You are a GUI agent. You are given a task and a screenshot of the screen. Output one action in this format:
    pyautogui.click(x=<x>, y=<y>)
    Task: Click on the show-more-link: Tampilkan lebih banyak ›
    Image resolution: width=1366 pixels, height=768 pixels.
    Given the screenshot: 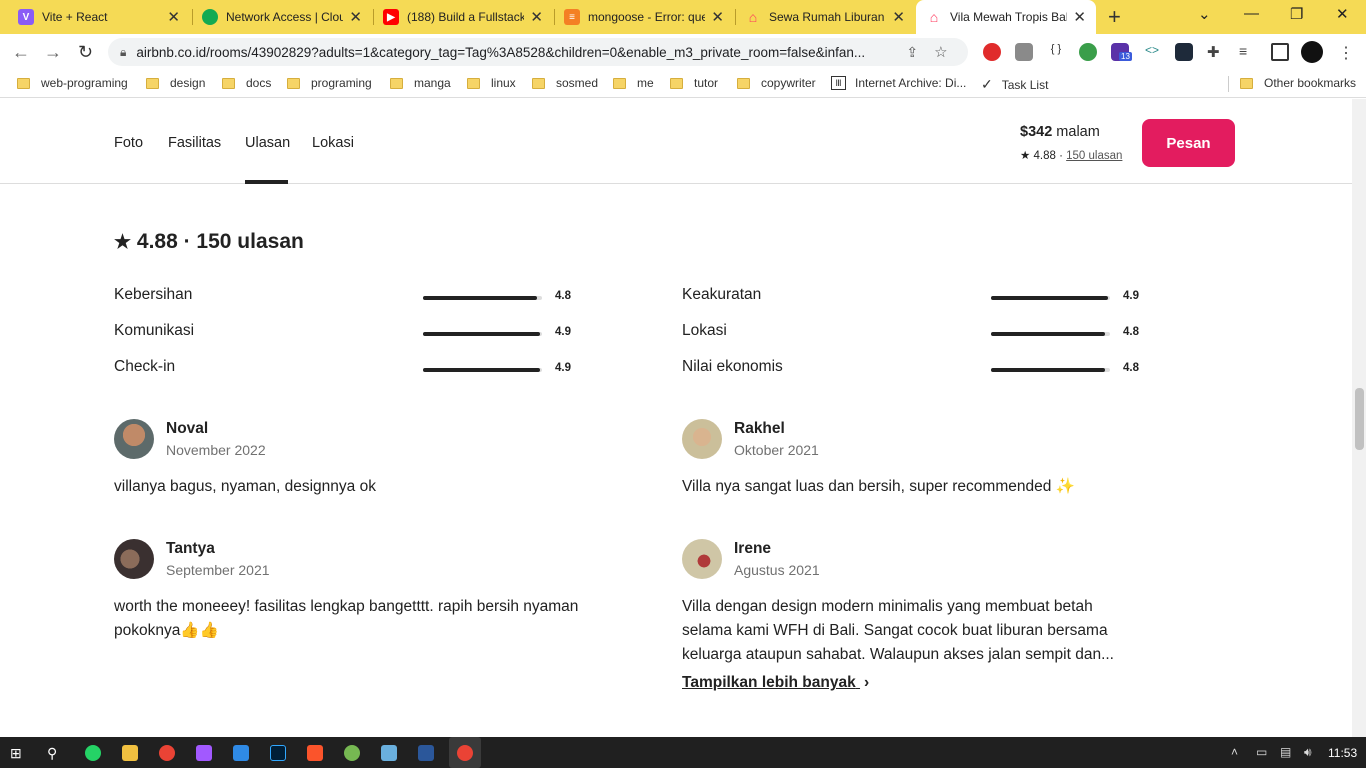 What is the action you would take?
    pyautogui.click(x=775, y=683)
    